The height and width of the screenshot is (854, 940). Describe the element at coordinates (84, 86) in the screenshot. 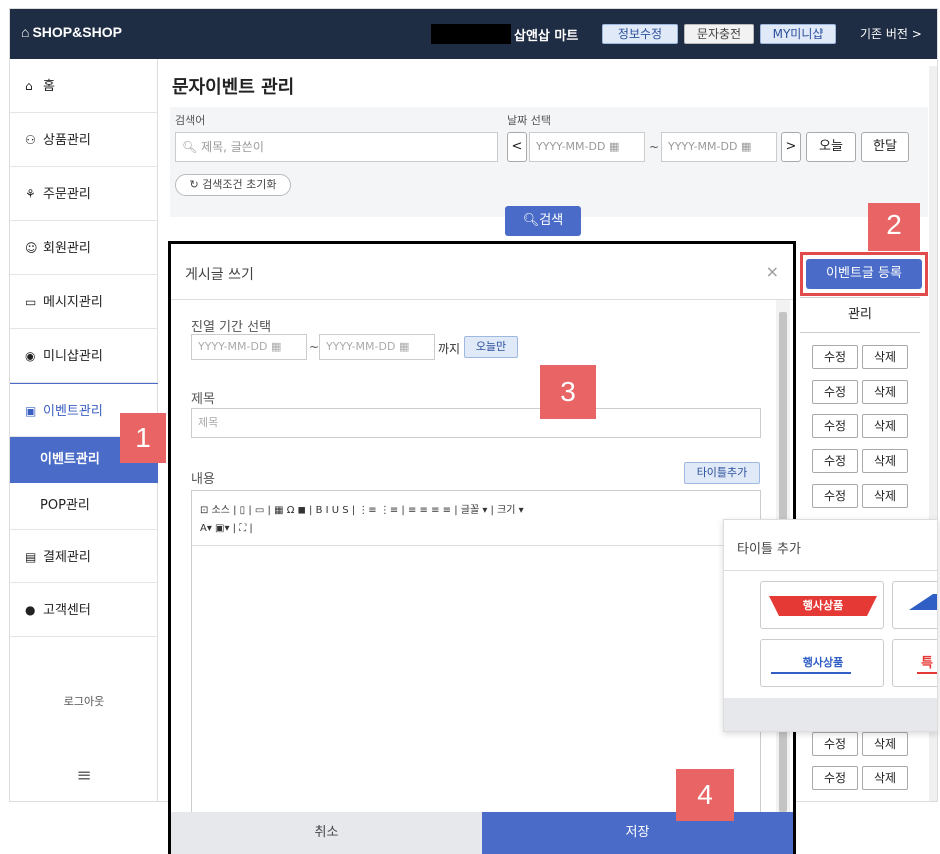

I see `sidebar-item-home: ⌂ 홈` at that location.